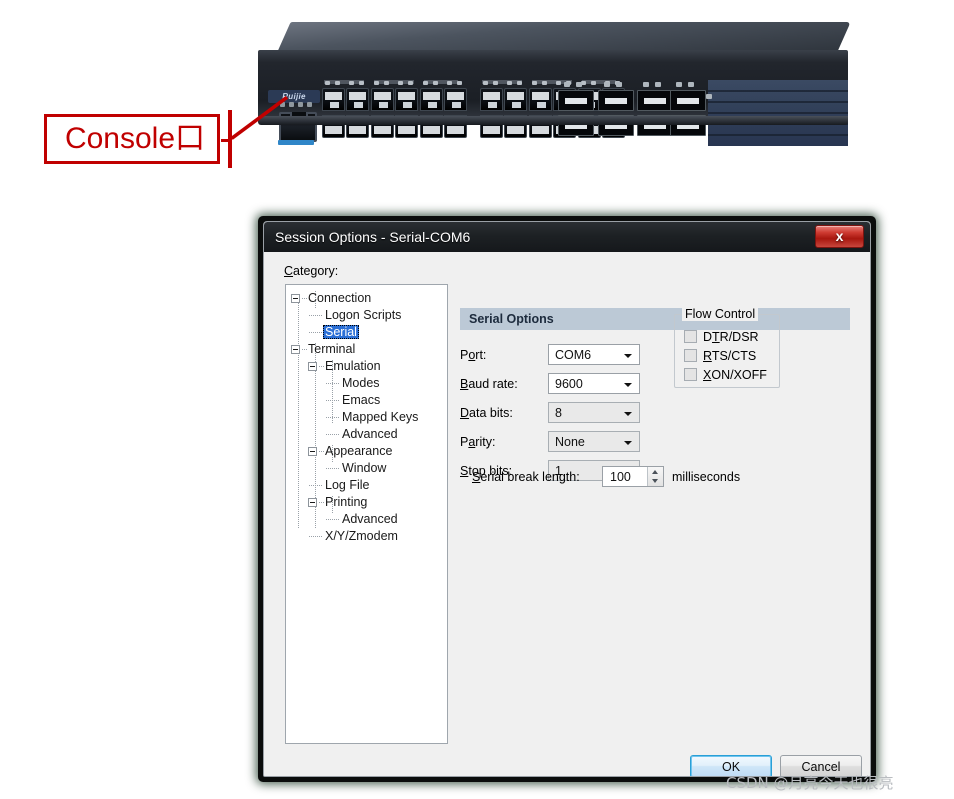  Describe the element at coordinates (341, 332) in the screenshot. I see `tree-item-serial: Serial` at that location.